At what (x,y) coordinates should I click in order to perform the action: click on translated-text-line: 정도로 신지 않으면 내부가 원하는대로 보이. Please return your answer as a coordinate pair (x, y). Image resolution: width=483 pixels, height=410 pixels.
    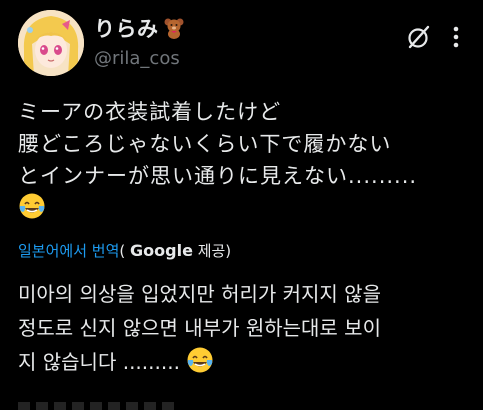
    Looking at the image, I should click on (199, 328).